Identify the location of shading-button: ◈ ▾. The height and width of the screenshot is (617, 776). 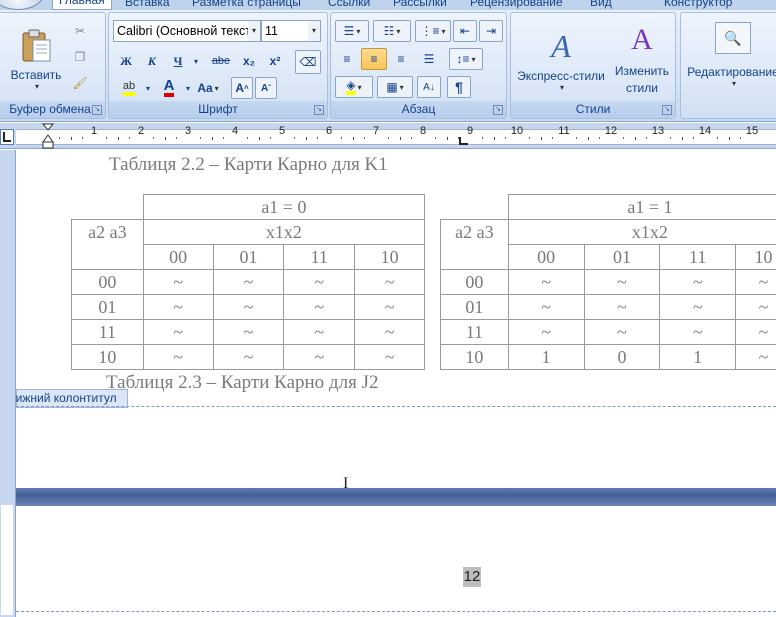
(354, 87).